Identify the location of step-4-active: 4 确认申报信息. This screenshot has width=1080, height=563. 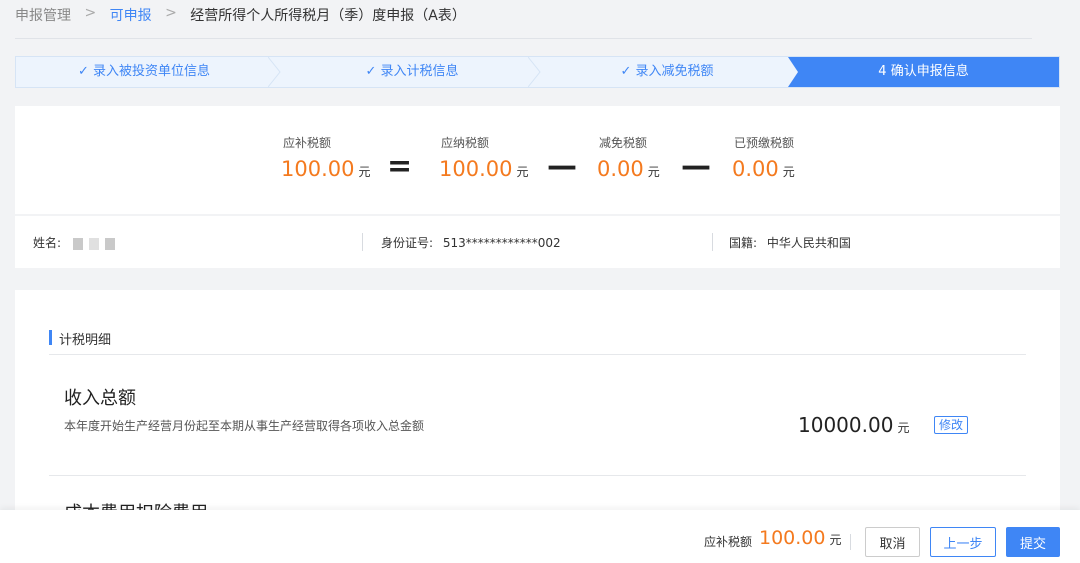
(923, 72).